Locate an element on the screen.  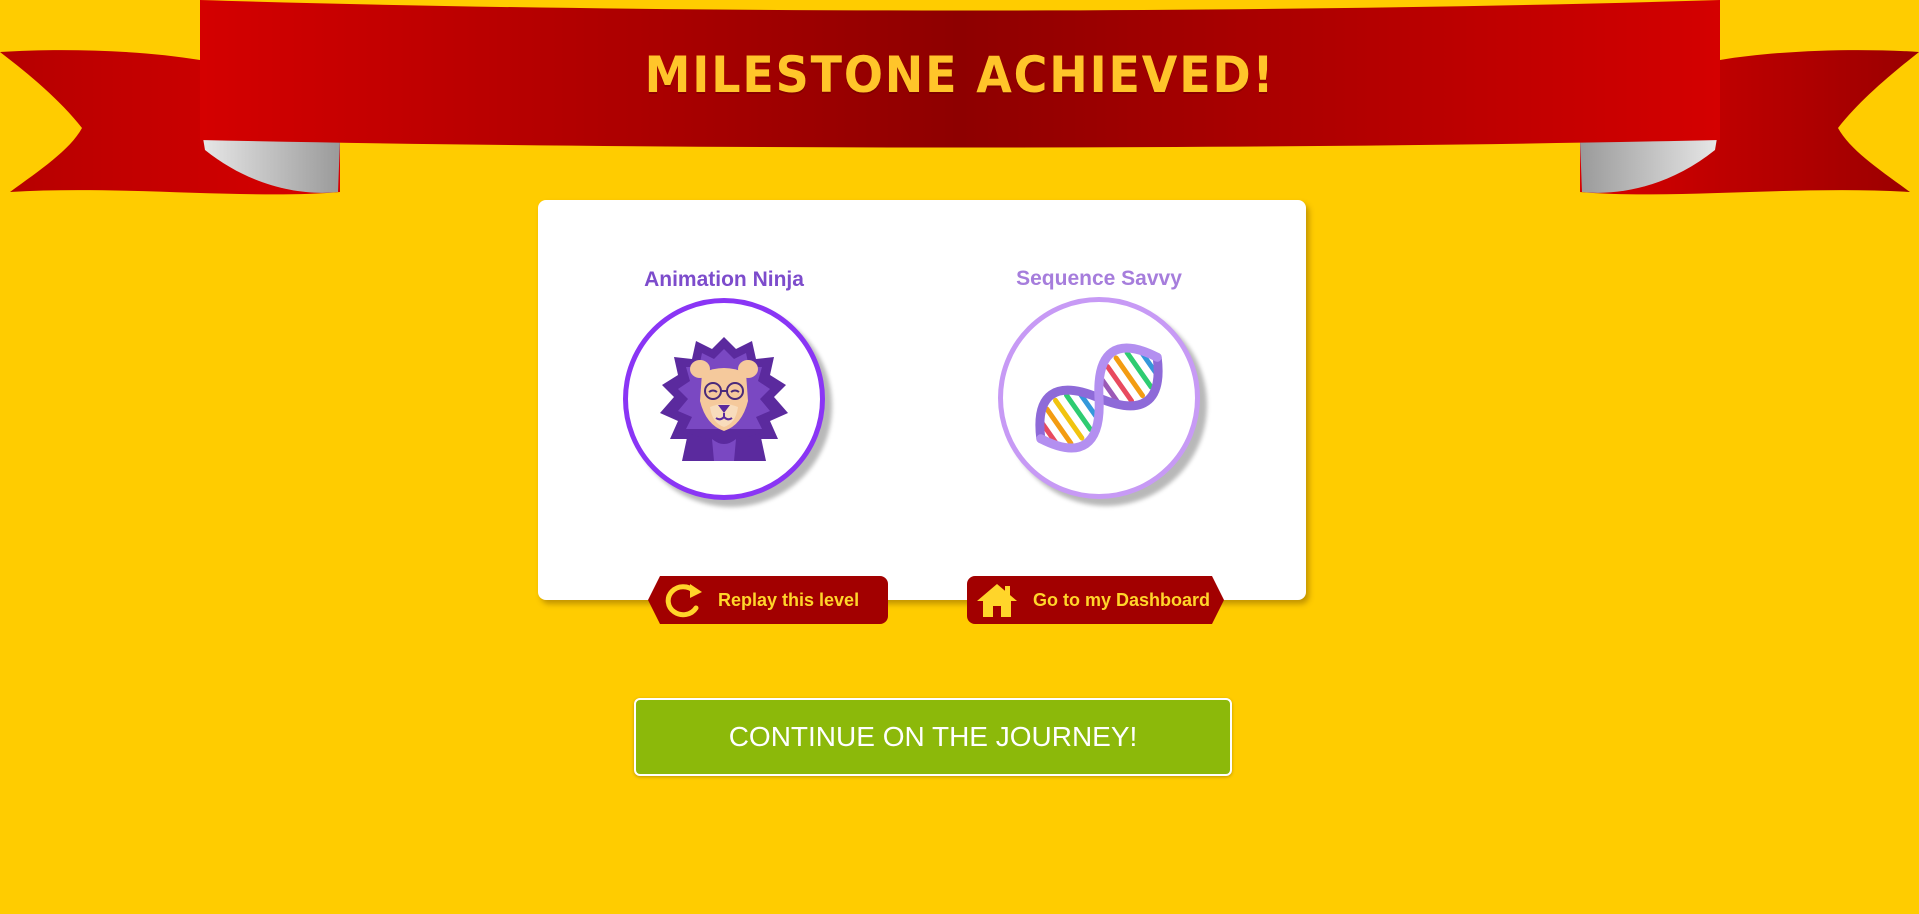
home-icon is located at coordinates (997, 600).